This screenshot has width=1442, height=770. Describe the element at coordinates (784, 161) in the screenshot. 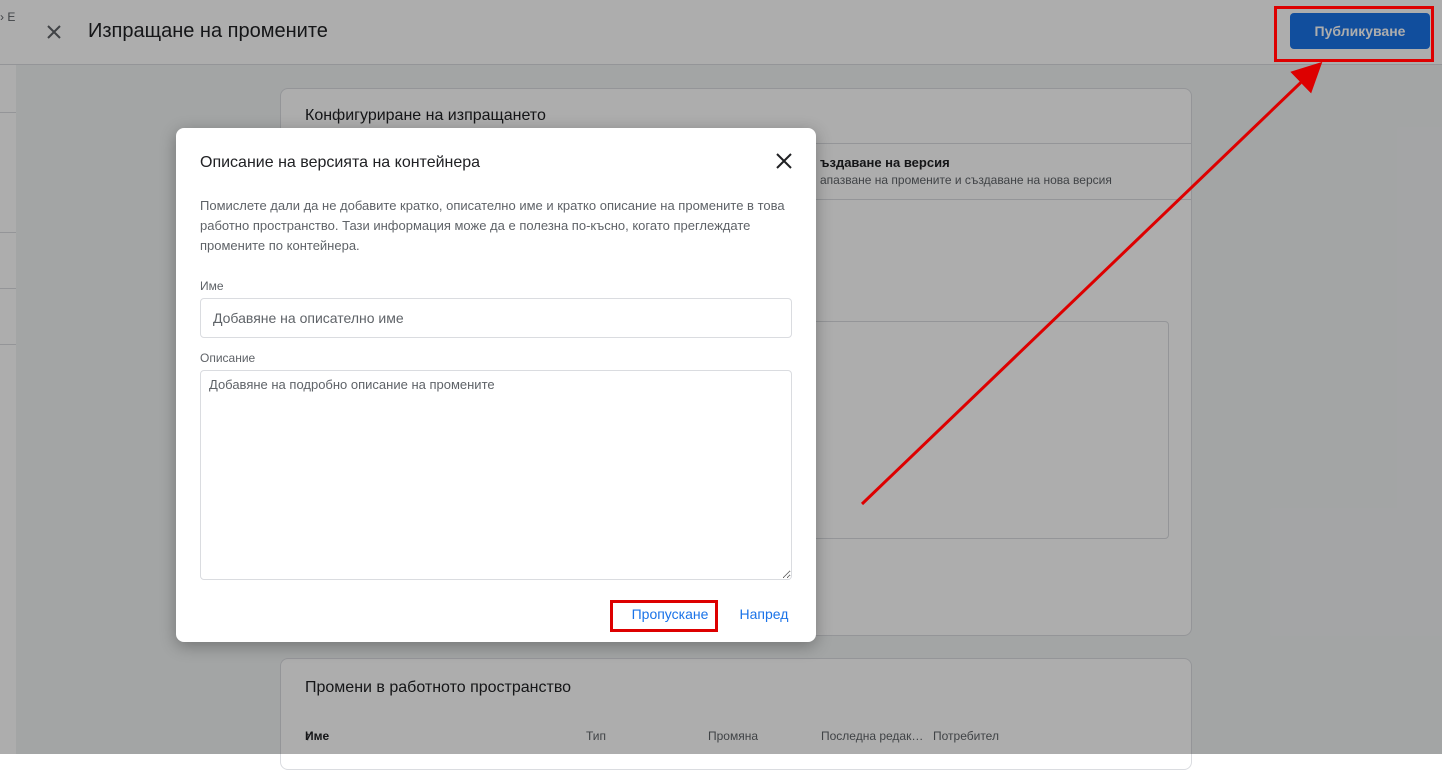

I see `close-icon` at that location.